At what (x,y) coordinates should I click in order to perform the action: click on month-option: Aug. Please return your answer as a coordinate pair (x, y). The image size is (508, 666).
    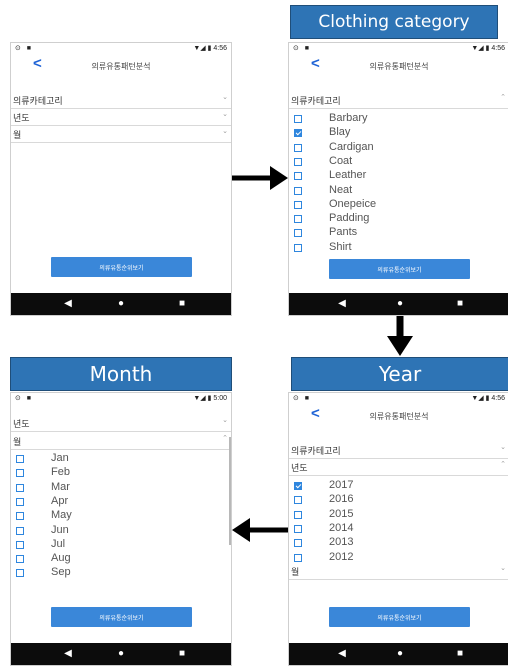
    Looking at the image, I should click on (121, 559).